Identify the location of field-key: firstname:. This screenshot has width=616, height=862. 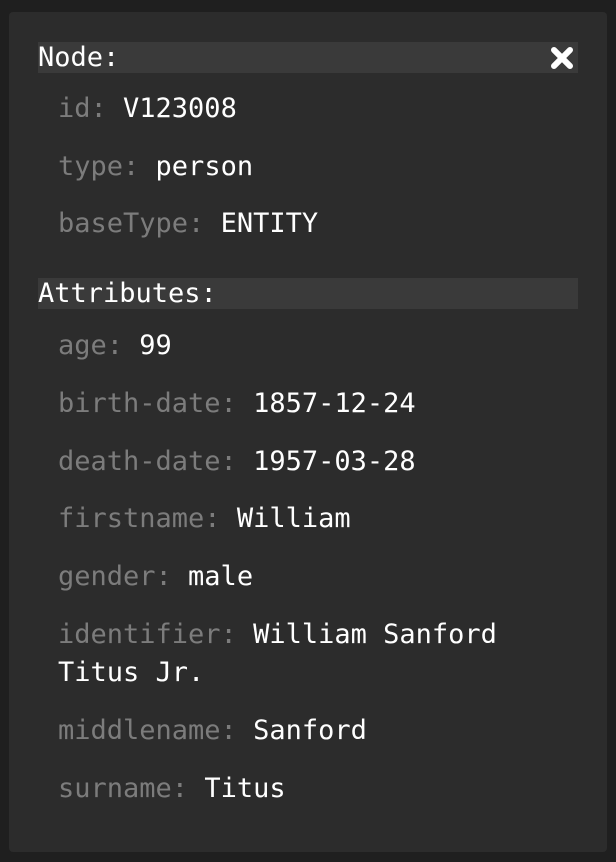
(147, 518).